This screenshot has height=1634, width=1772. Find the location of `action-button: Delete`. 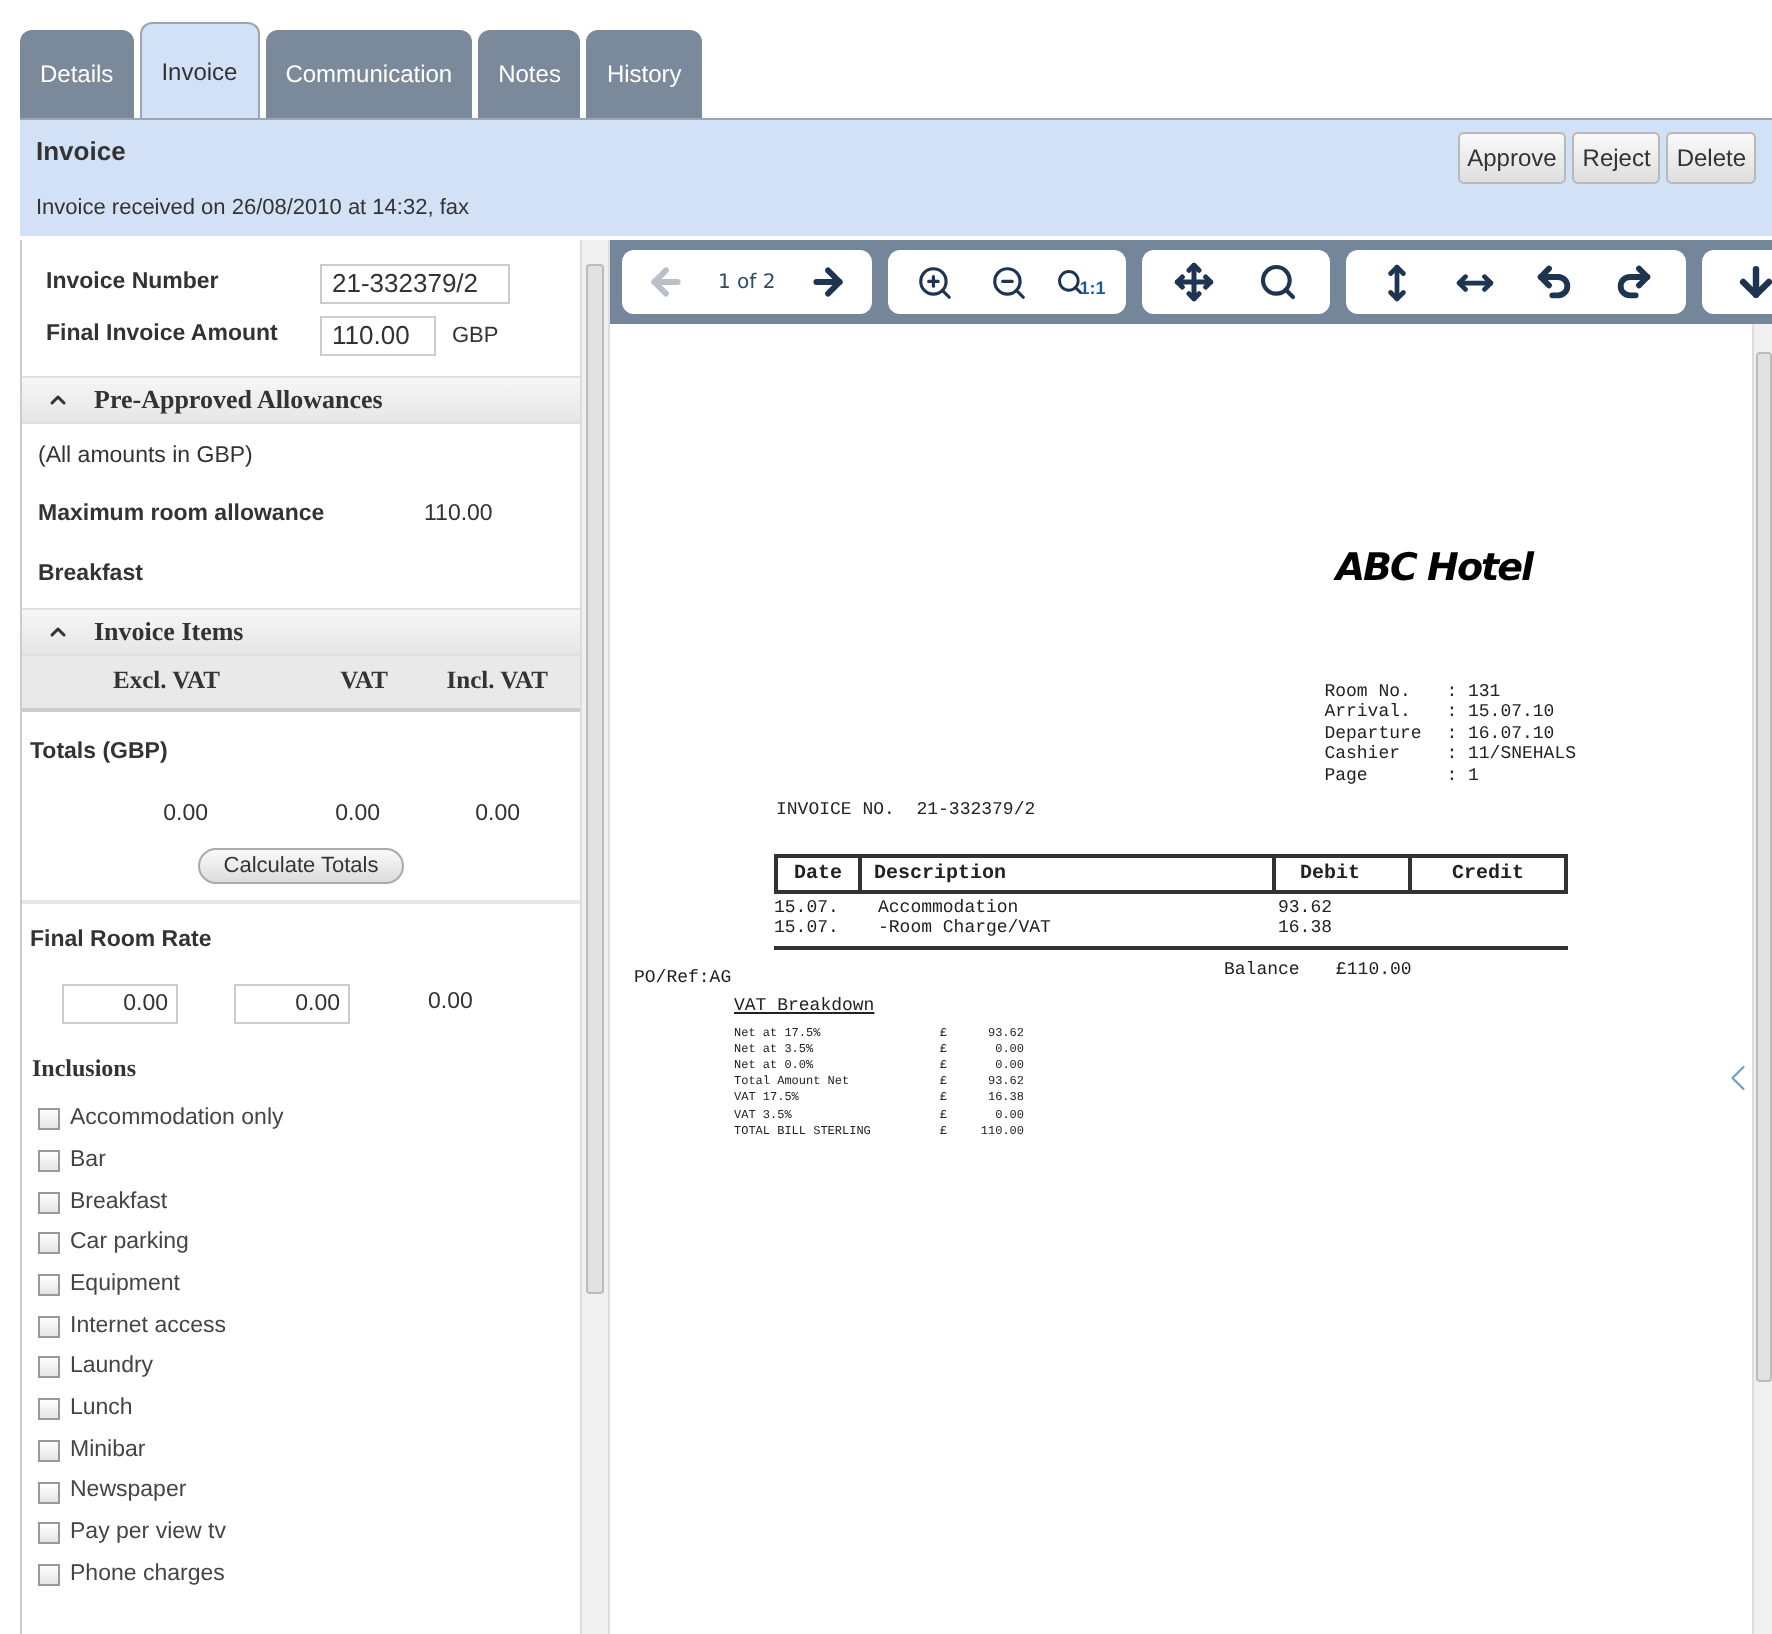

action-button: Delete is located at coordinates (1711, 158).